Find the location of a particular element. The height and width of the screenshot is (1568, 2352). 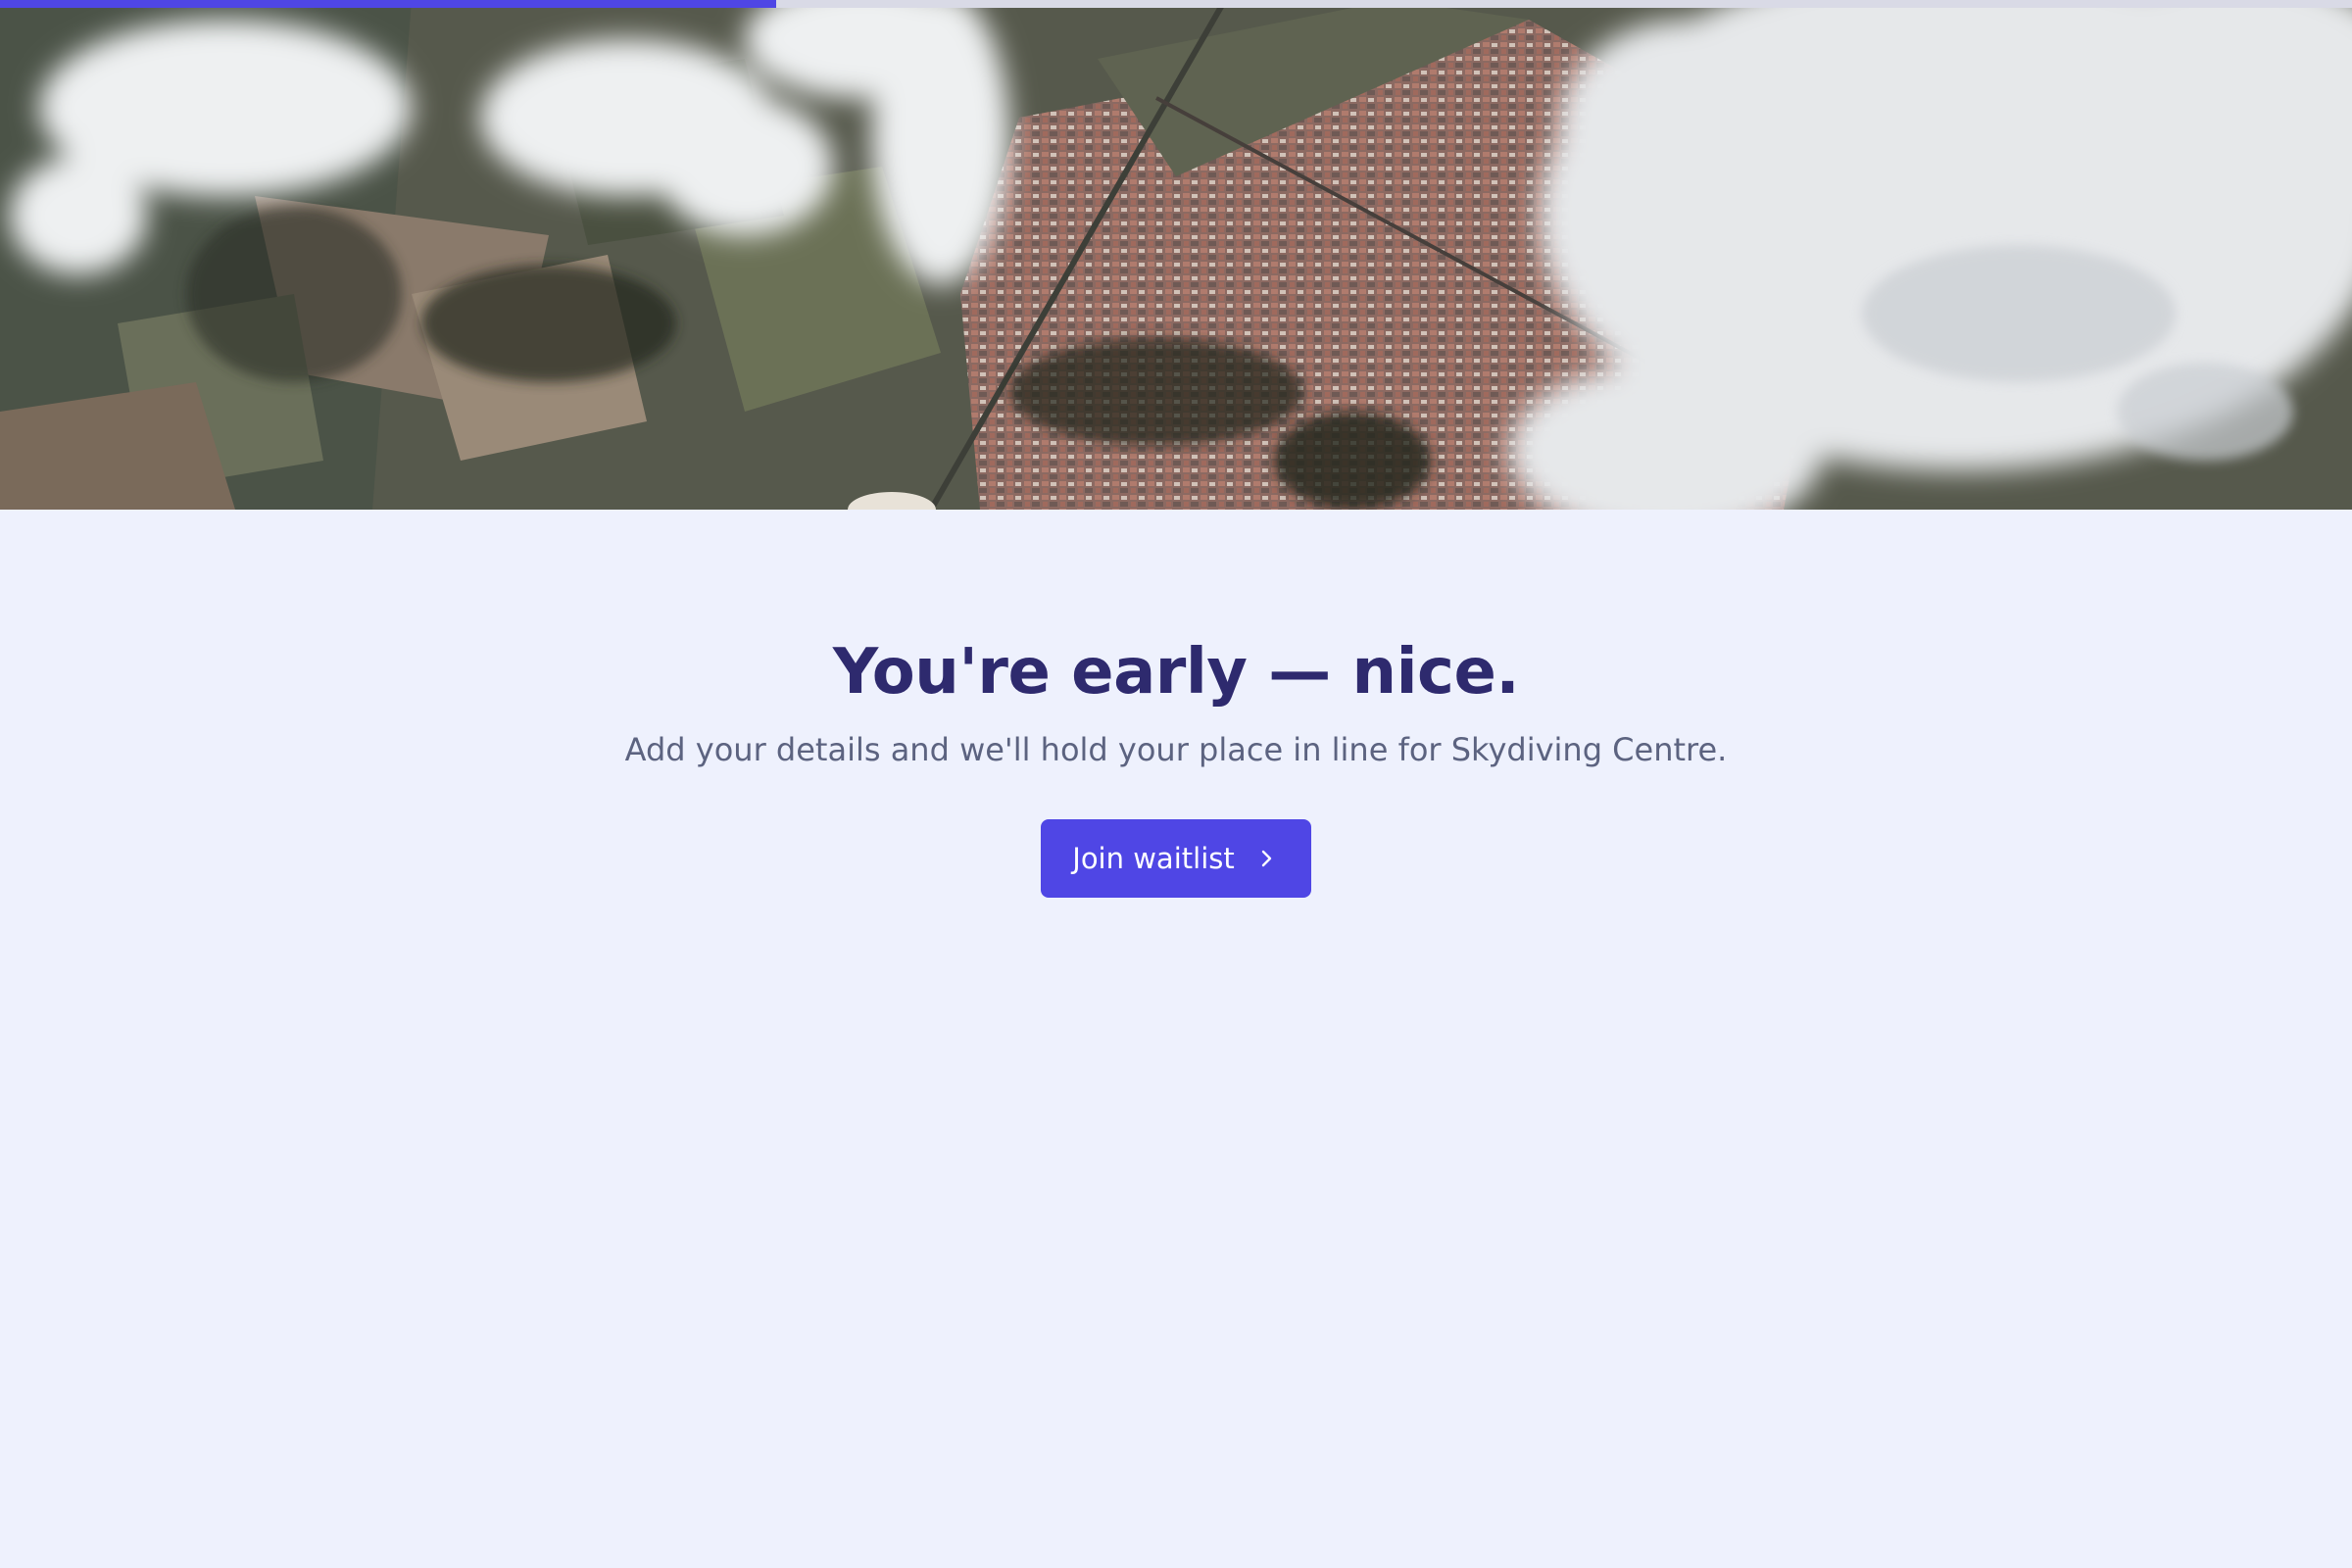

progress-bar-fill is located at coordinates (388, 4).